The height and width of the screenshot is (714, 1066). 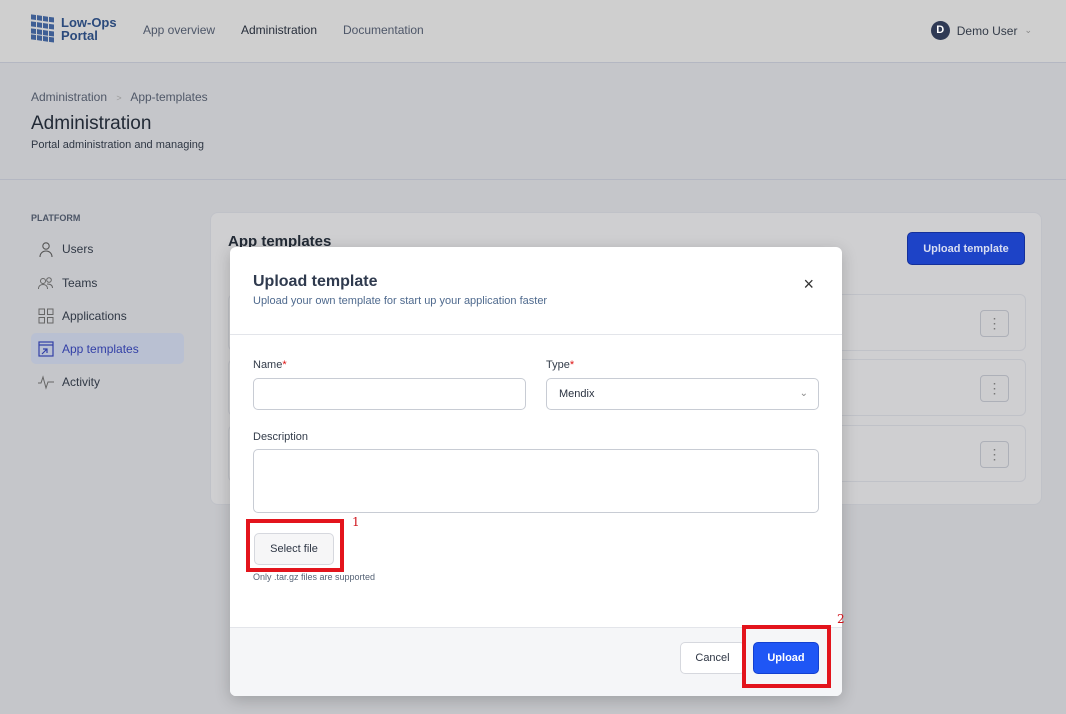 What do you see at coordinates (100, 348) in the screenshot?
I see `sidebar-item-label: App templates` at bounding box center [100, 348].